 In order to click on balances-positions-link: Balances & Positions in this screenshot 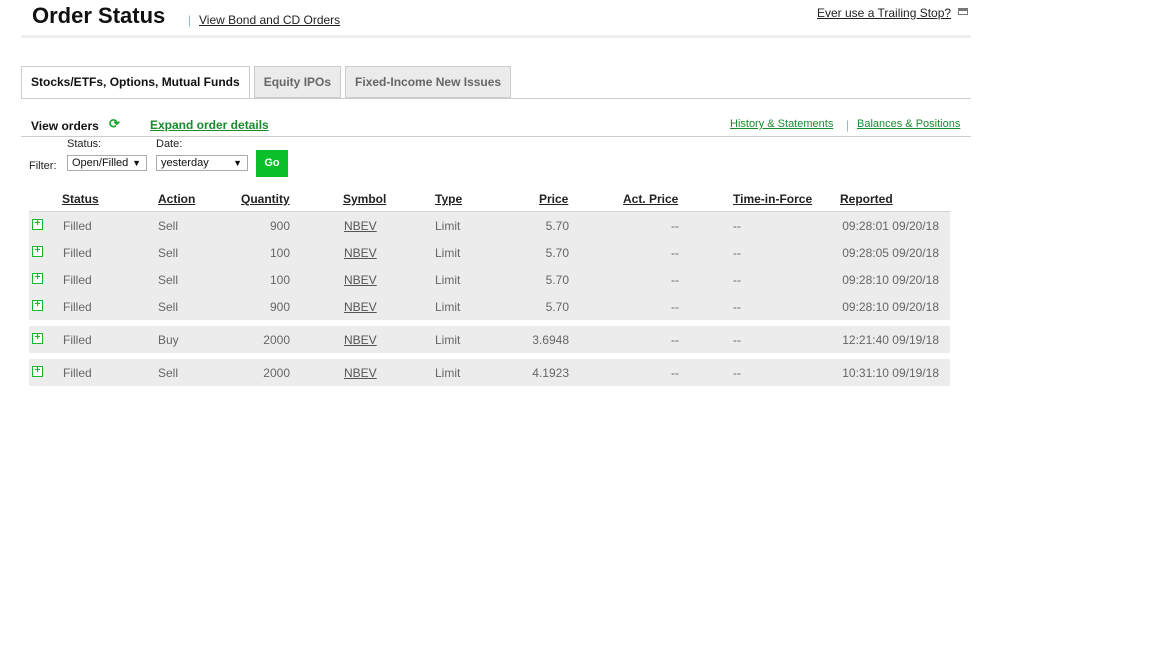, I will do `click(908, 124)`.